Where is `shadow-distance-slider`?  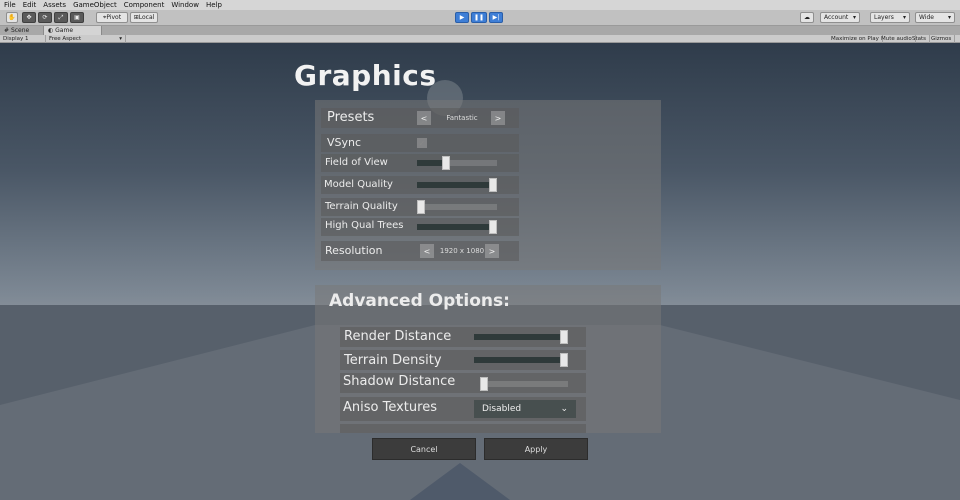
shadow-distance-slider is located at coordinates (524, 384).